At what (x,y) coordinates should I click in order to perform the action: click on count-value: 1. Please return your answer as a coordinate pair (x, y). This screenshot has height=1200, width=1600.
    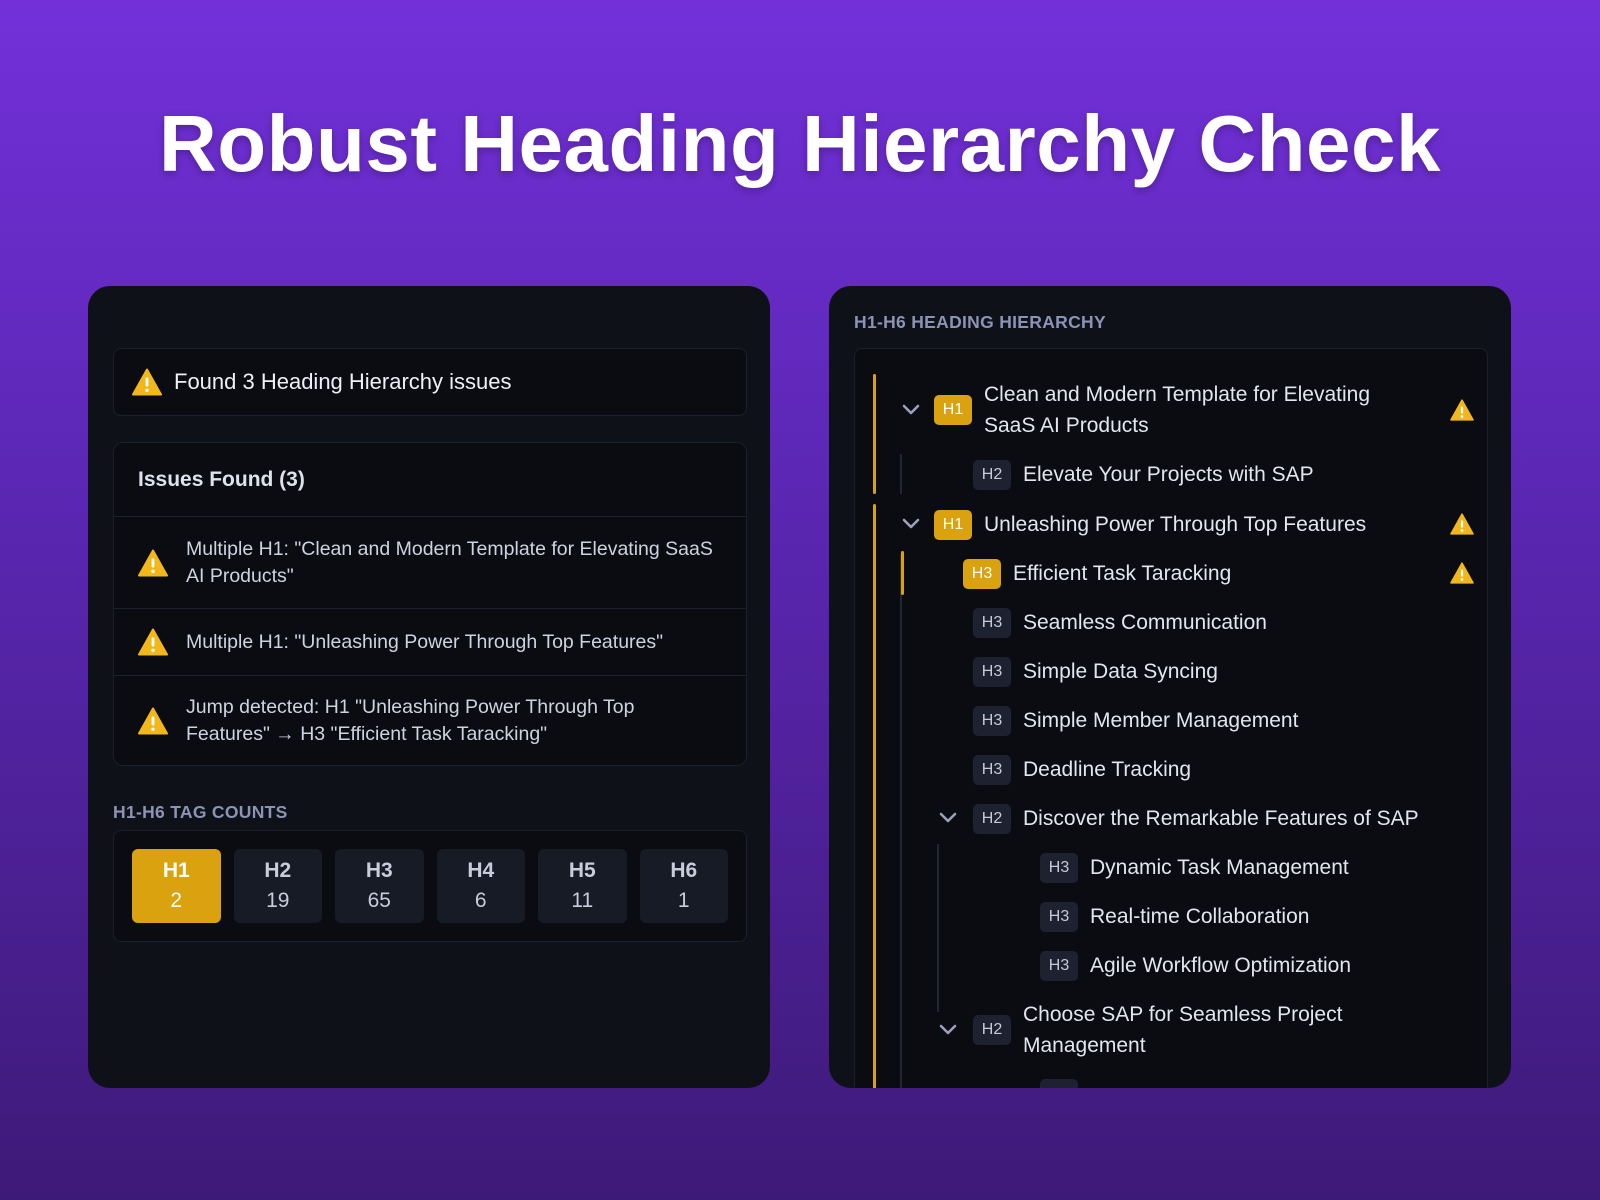
    Looking at the image, I should click on (683, 900).